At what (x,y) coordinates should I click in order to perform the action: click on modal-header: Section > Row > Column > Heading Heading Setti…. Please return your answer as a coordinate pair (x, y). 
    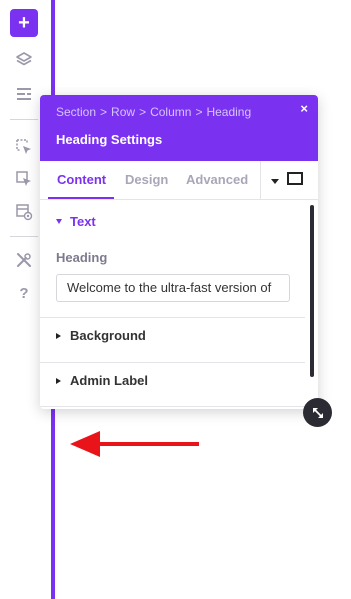
    Looking at the image, I should click on (179, 128).